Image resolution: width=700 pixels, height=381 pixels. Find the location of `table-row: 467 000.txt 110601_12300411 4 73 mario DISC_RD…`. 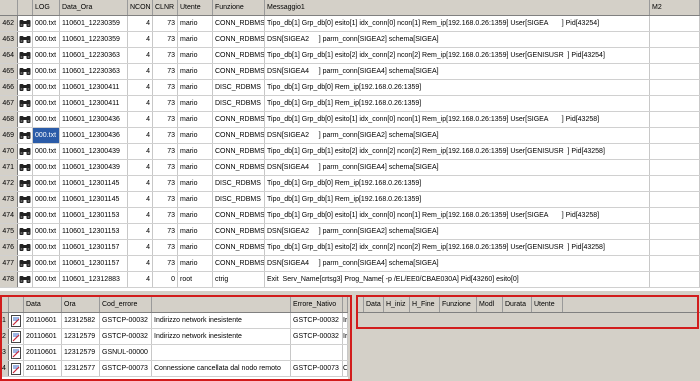

table-row: 467 000.txt 110601_12300411 4 73 mario DISC_RD… is located at coordinates (350, 104).